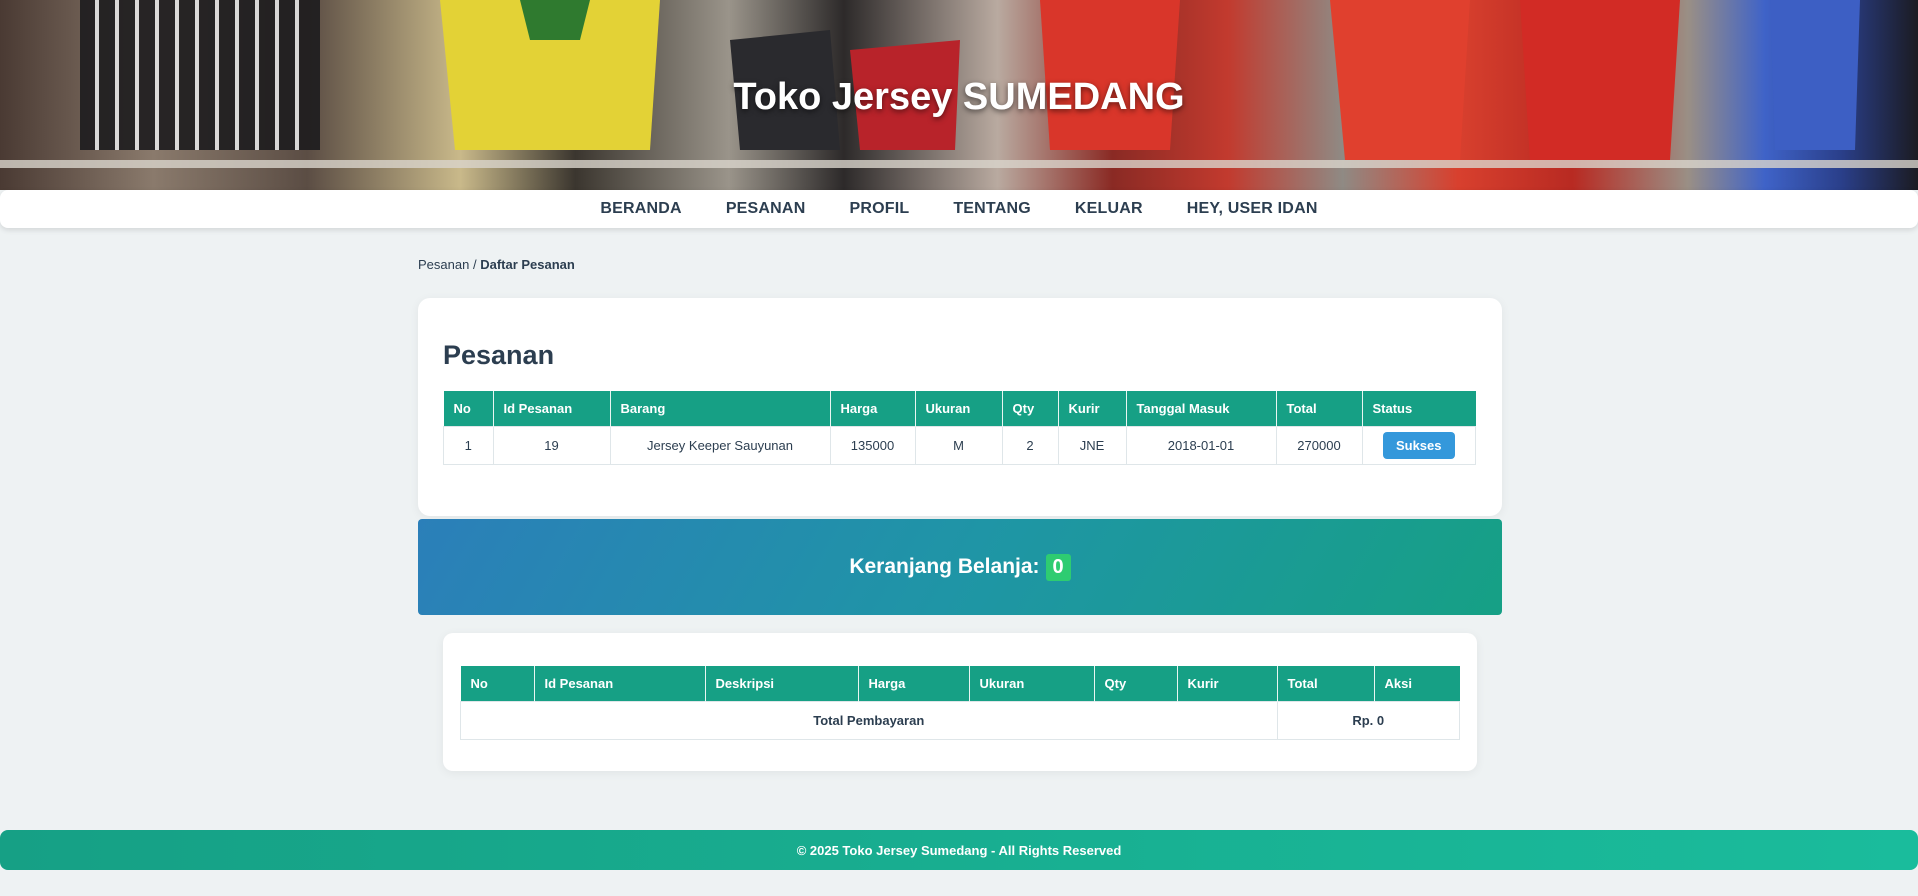  What do you see at coordinates (1201, 445) in the screenshot?
I see `cell-tanggal: 2018-01-01` at bounding box center [1201, 445].